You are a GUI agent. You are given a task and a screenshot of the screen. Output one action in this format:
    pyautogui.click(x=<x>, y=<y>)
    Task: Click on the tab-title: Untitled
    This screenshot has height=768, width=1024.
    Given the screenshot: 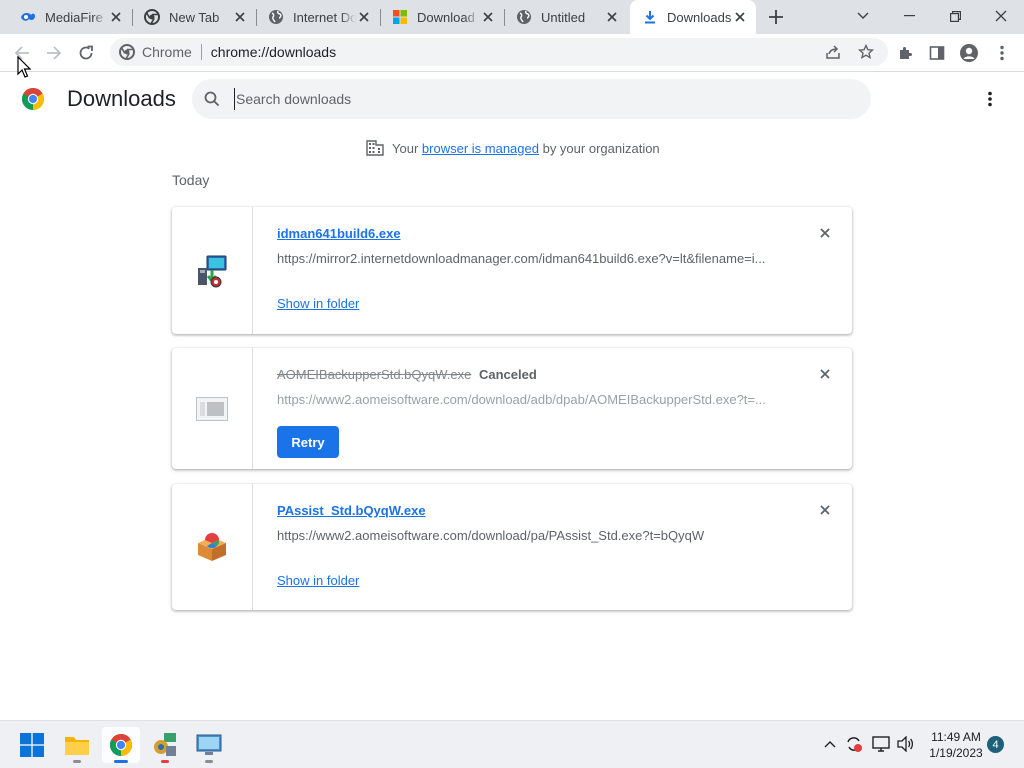 What is the action you would take?
    pyautogui.click(x=563, y=17)
    